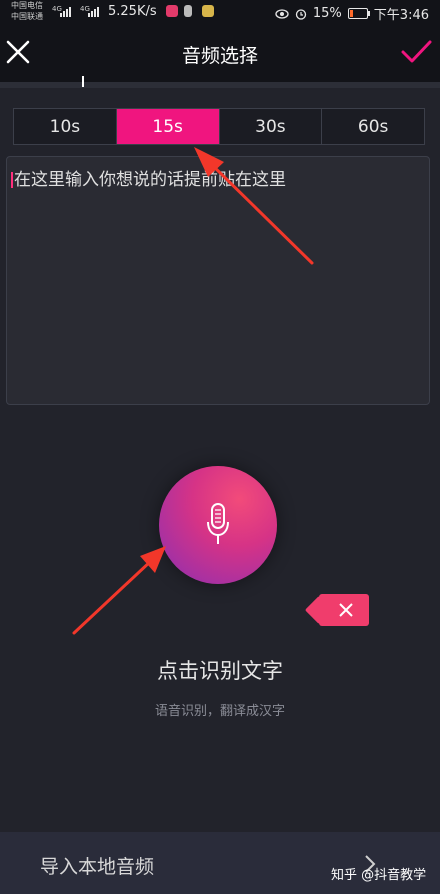 The width and height of the screenshot is (440, 894). Describe the element at coordinates (282, 13) in the screenshot. I see `eye-icon` at that location.